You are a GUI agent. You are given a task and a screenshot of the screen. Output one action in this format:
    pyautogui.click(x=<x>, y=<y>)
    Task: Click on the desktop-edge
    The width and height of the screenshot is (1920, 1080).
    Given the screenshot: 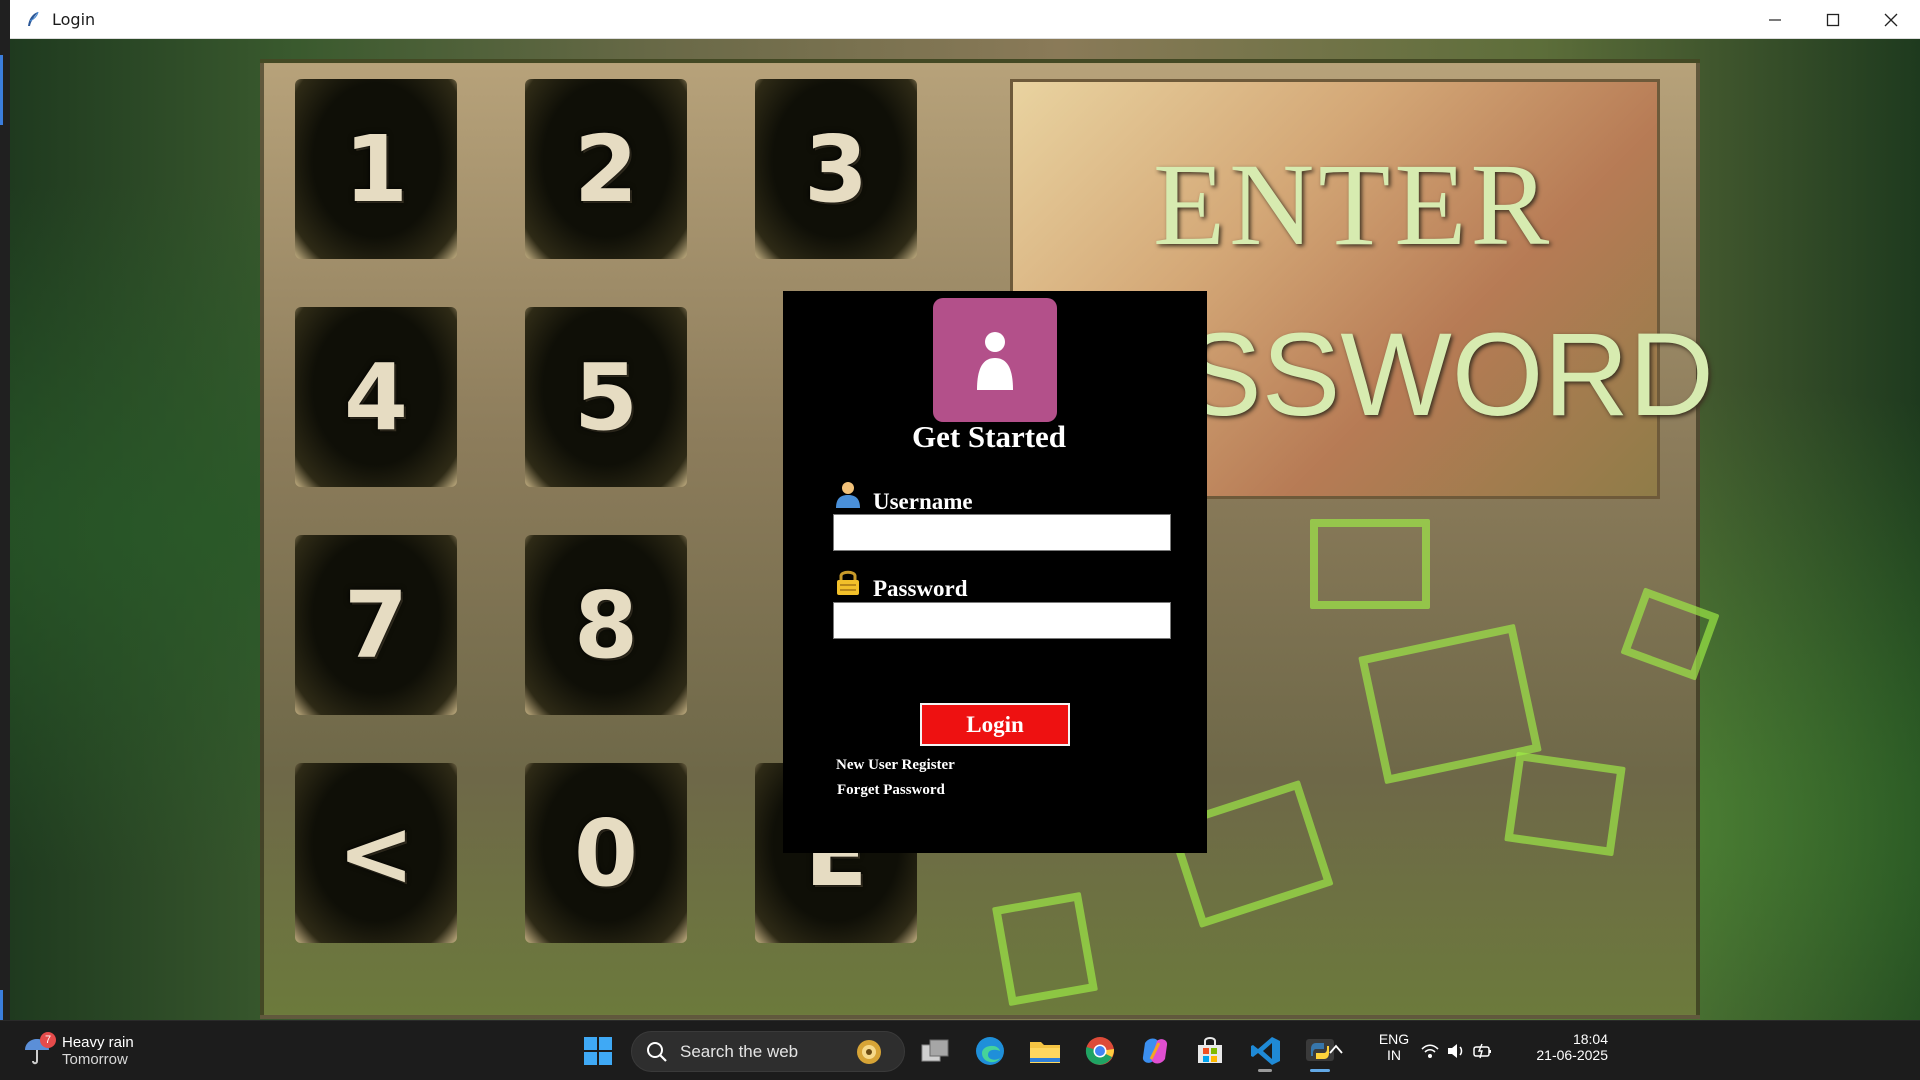 What is the action you would take?
    pyautogui.click(x=5, y=510)
    